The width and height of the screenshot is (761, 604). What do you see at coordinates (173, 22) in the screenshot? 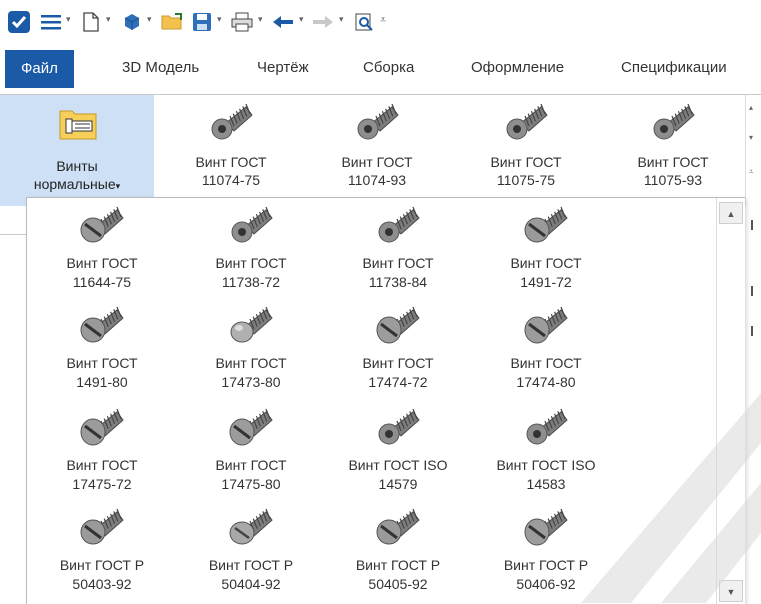
I see `open-folder-icon` at bounding box center [173, 22].